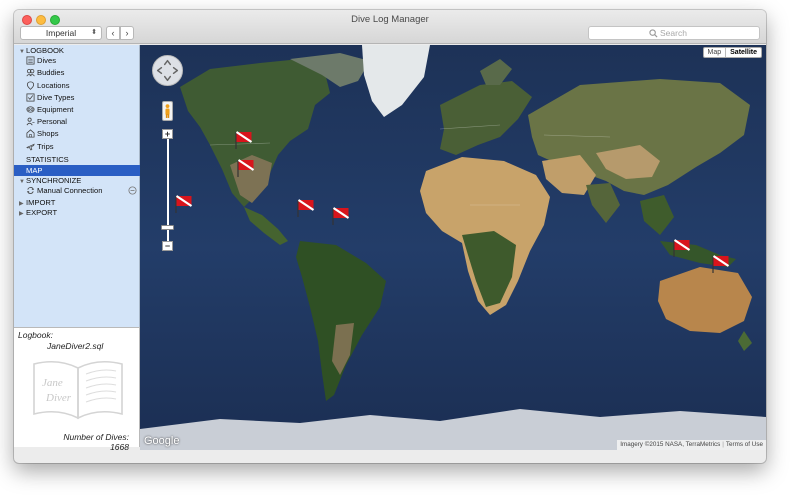 Image resolution: width=800 pixels, height=500 pixels. What do you see at coordinates (30, 190) in the screenshot?
I see `sync-icon` at bounding box center [30, 190].